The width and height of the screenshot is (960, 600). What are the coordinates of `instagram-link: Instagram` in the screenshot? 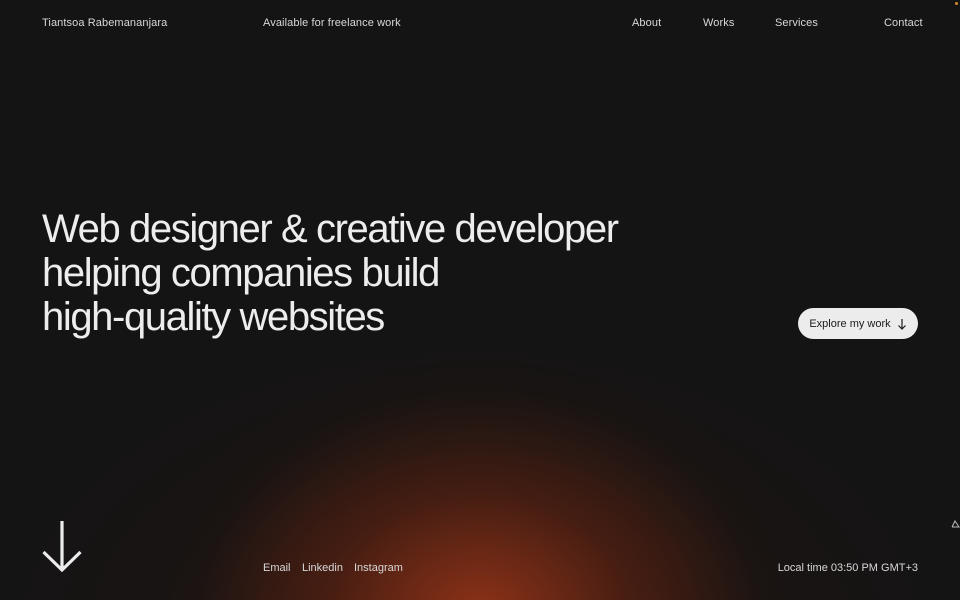 It's located at (378, 568).